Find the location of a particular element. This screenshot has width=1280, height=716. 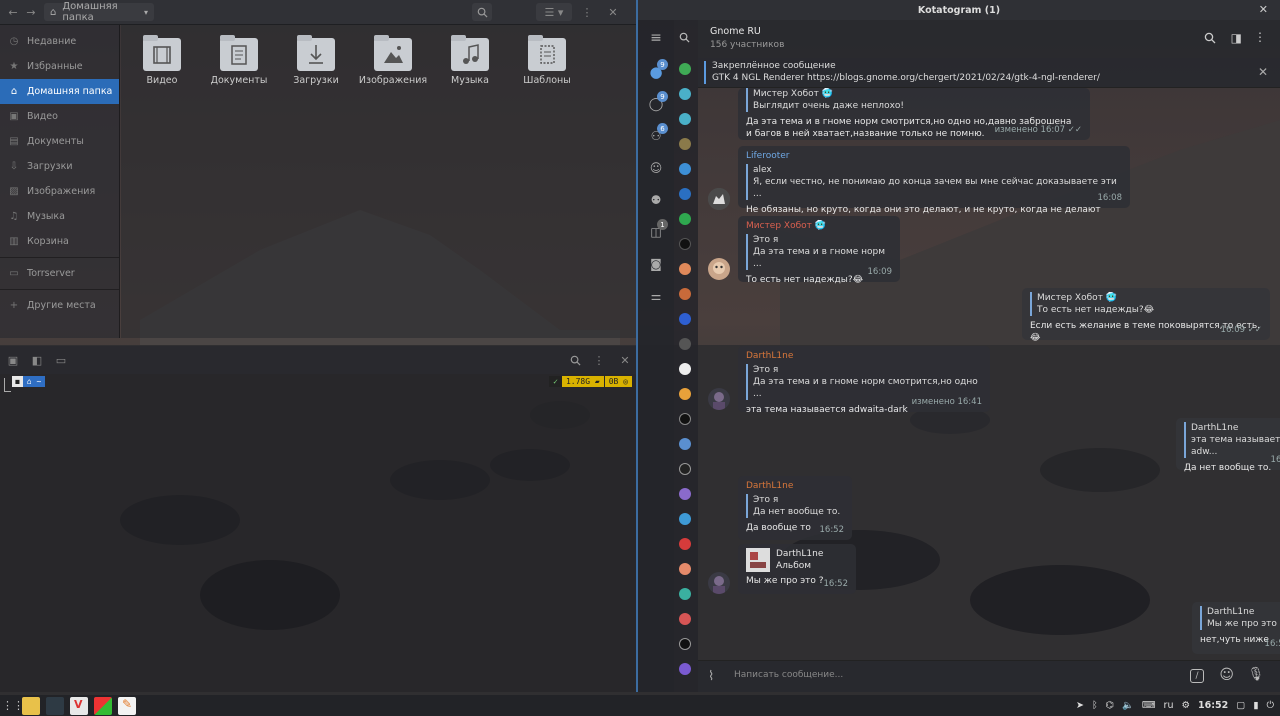

chat-search-header-button is located at coordinates (1210, 39).